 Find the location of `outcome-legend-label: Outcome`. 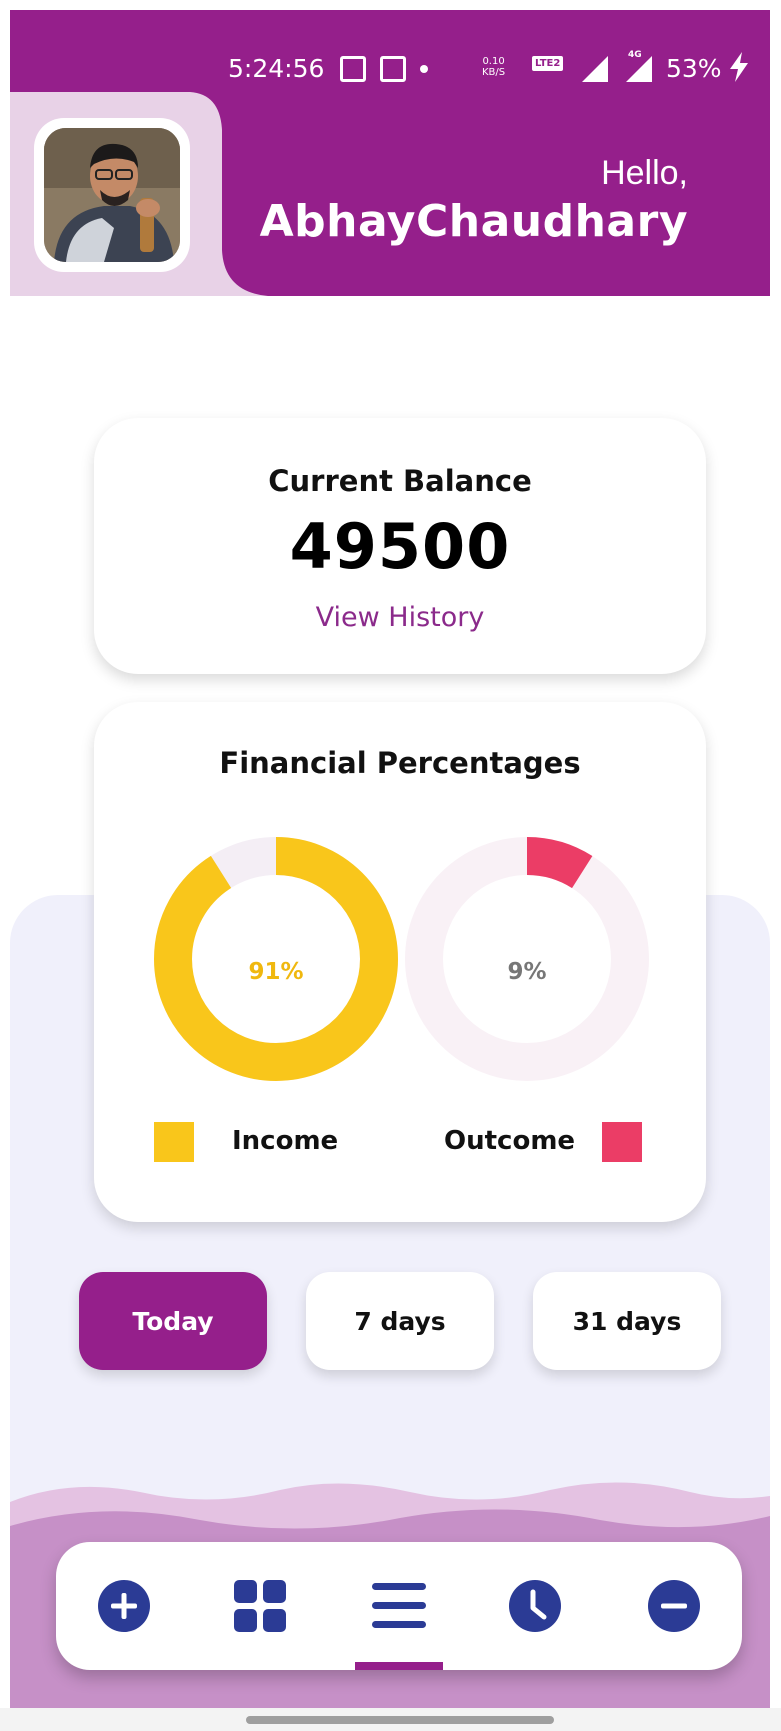

outcome-legend-label: Outcome is located at coordinates (510, 1141).